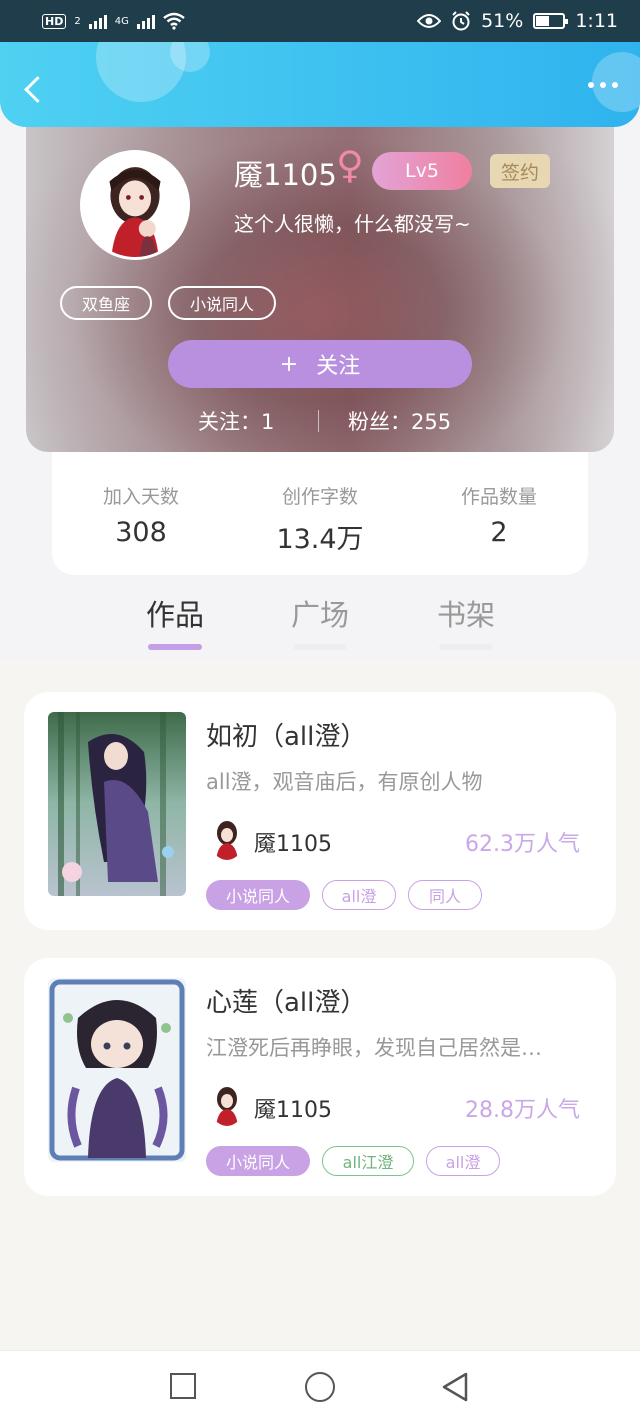 The width and height of the screenshot is (640, 1422). Describe the element at coordinates (350, 165) in the screenshot. I see `female-icon: ♀` at that location.